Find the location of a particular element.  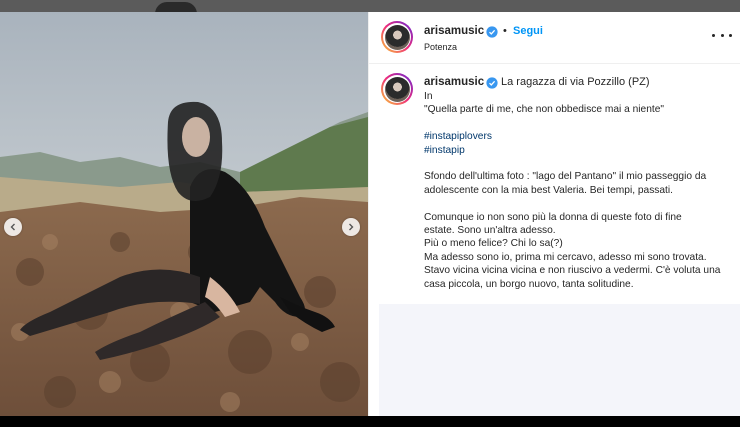

caption-line: In is located at coordinates (428, 96).